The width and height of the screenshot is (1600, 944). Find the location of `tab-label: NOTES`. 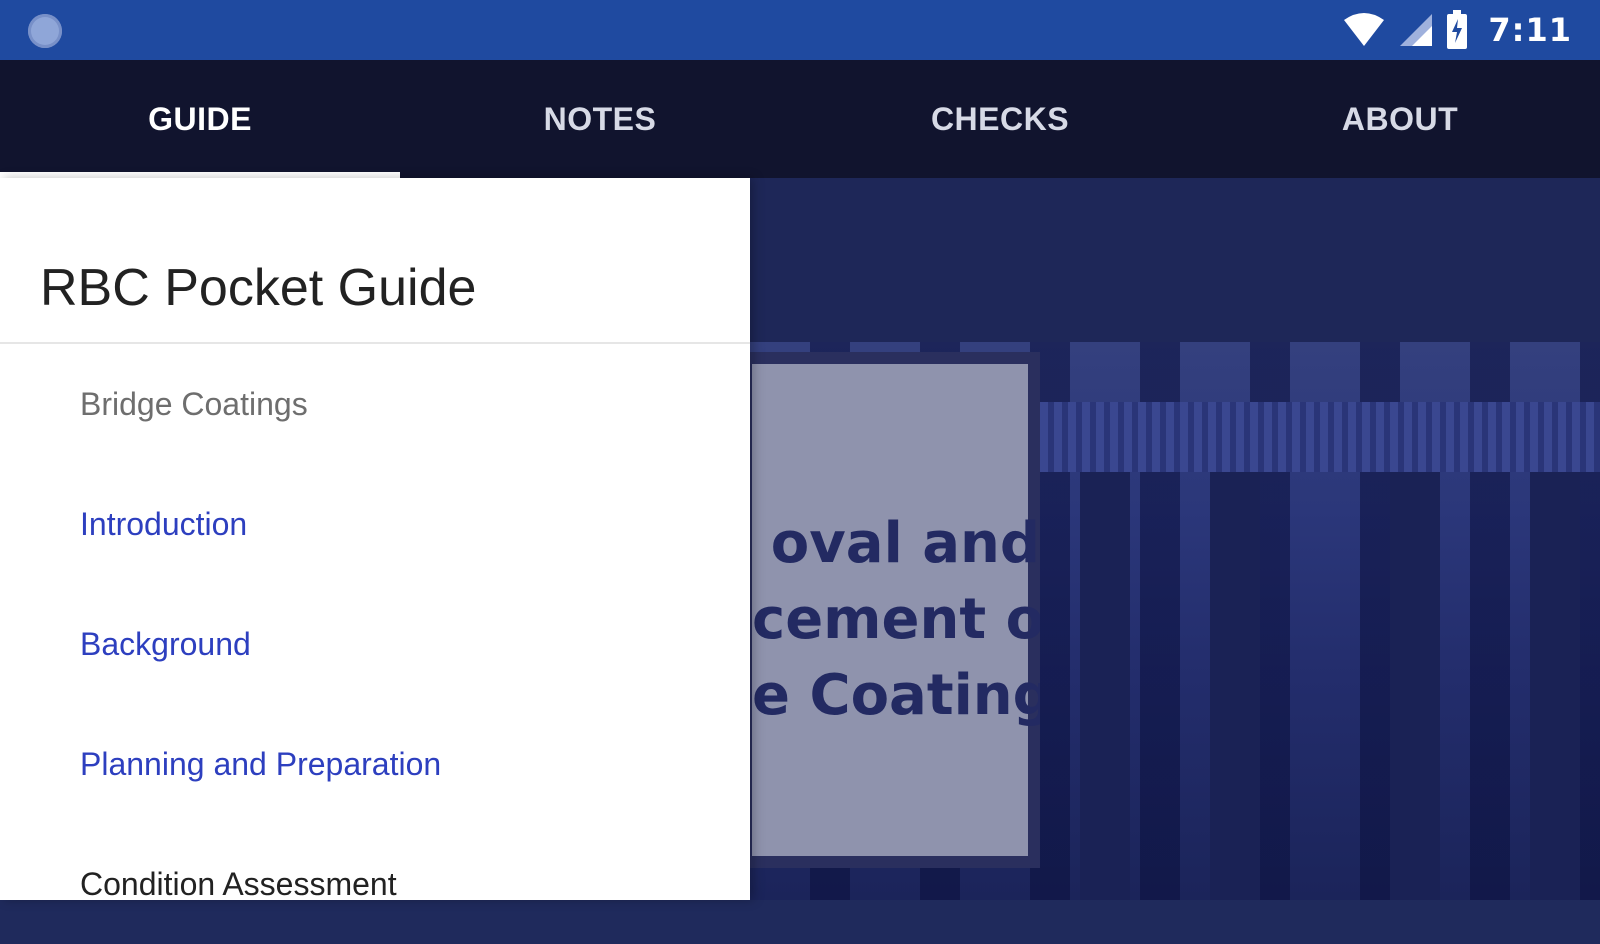

tab-label: NOTES is located at coordinates (600, 118).